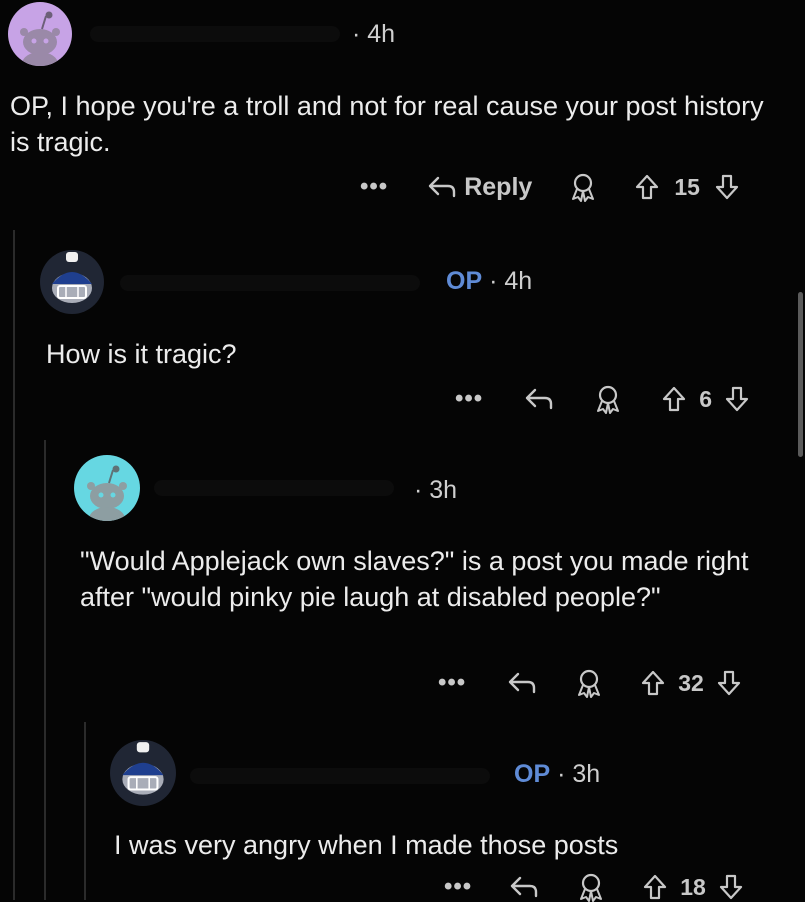  What do you see at coordinates (550, 187) in the screenshot?
I see `comment-actions: ••• Reply 15` at bounding box center [550, 187].